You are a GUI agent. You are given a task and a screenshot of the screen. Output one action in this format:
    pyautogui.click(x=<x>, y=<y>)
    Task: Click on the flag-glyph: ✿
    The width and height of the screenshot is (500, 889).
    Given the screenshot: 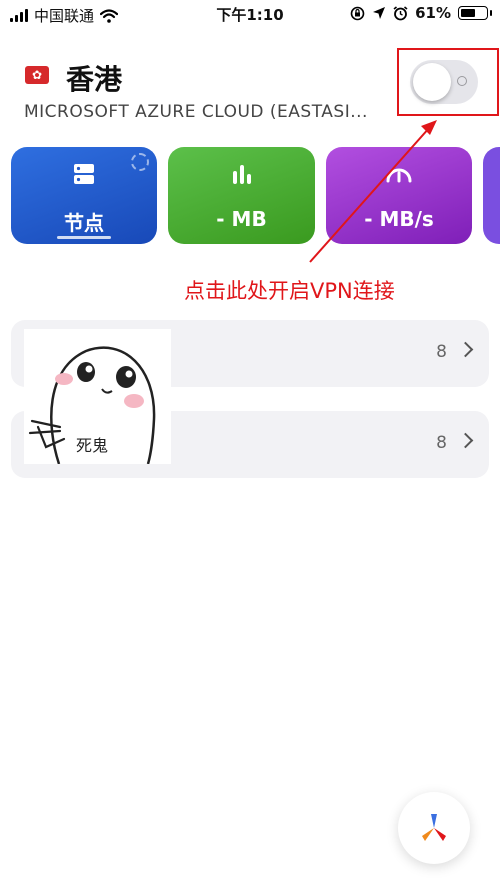 What is the action you would take?
    pyautogui.click(x=37, y=75)
    